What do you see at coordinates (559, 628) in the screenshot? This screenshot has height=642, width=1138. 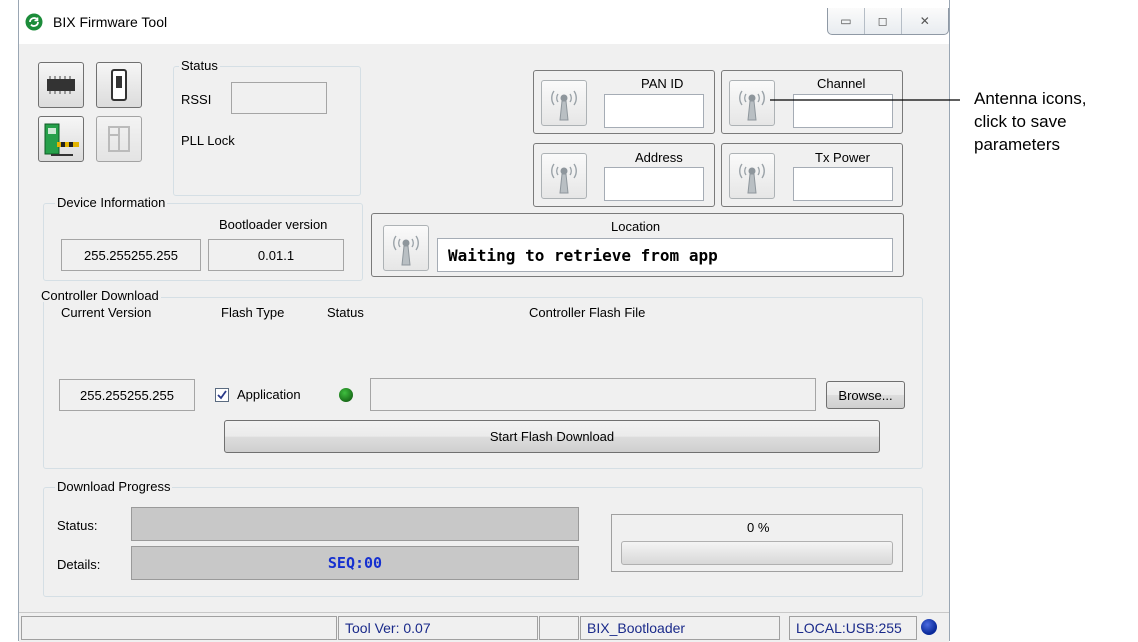 I see `status-cell-spacer` at bounding box center [559, 628].